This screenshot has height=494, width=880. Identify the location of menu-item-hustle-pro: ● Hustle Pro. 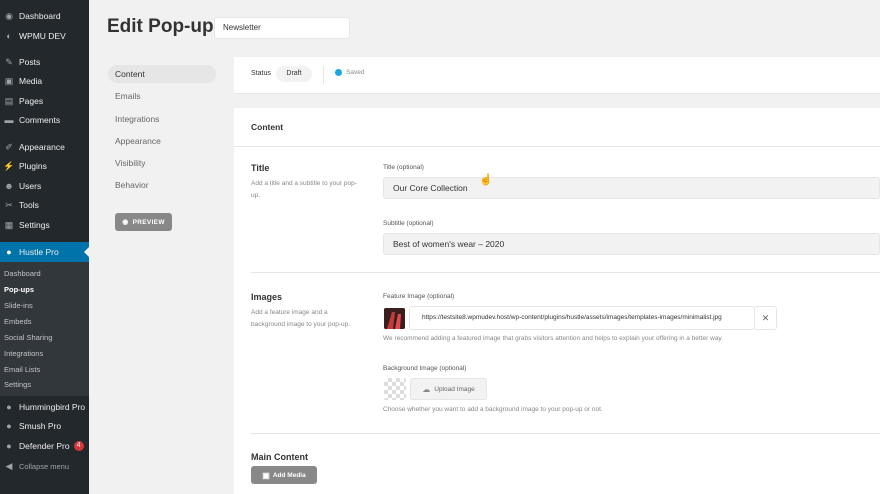
(44, 252).